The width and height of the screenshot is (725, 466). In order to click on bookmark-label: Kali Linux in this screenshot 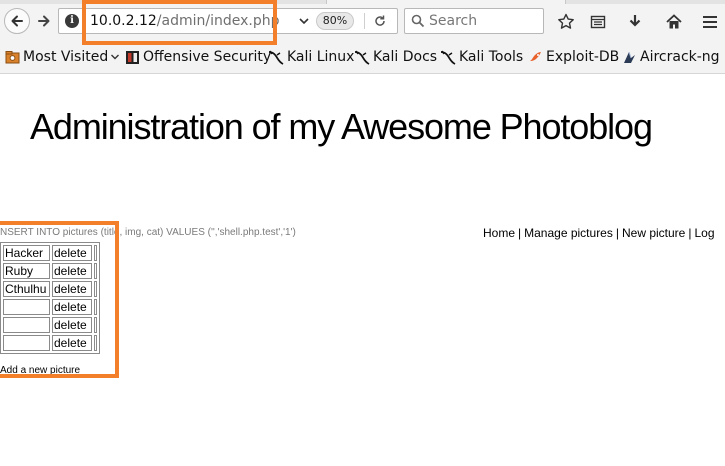, I will do `click(321, 57)`.